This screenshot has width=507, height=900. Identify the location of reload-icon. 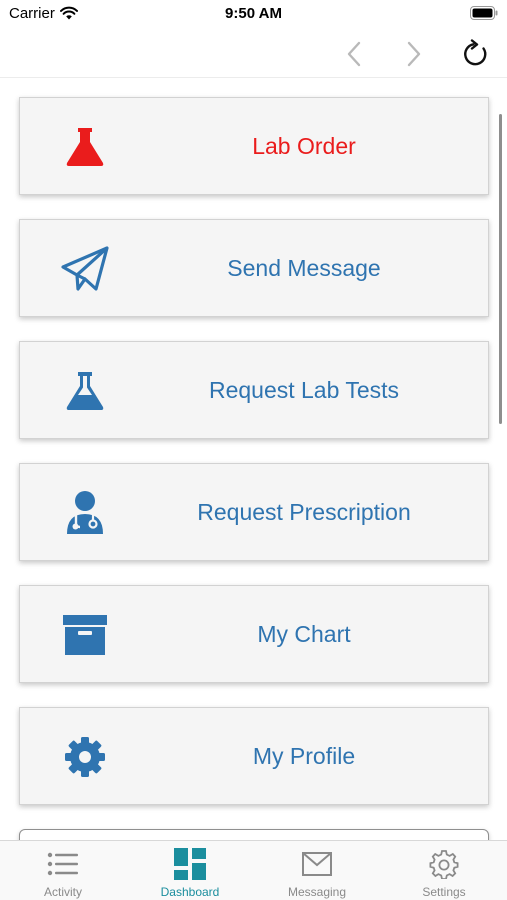
(475, 52).